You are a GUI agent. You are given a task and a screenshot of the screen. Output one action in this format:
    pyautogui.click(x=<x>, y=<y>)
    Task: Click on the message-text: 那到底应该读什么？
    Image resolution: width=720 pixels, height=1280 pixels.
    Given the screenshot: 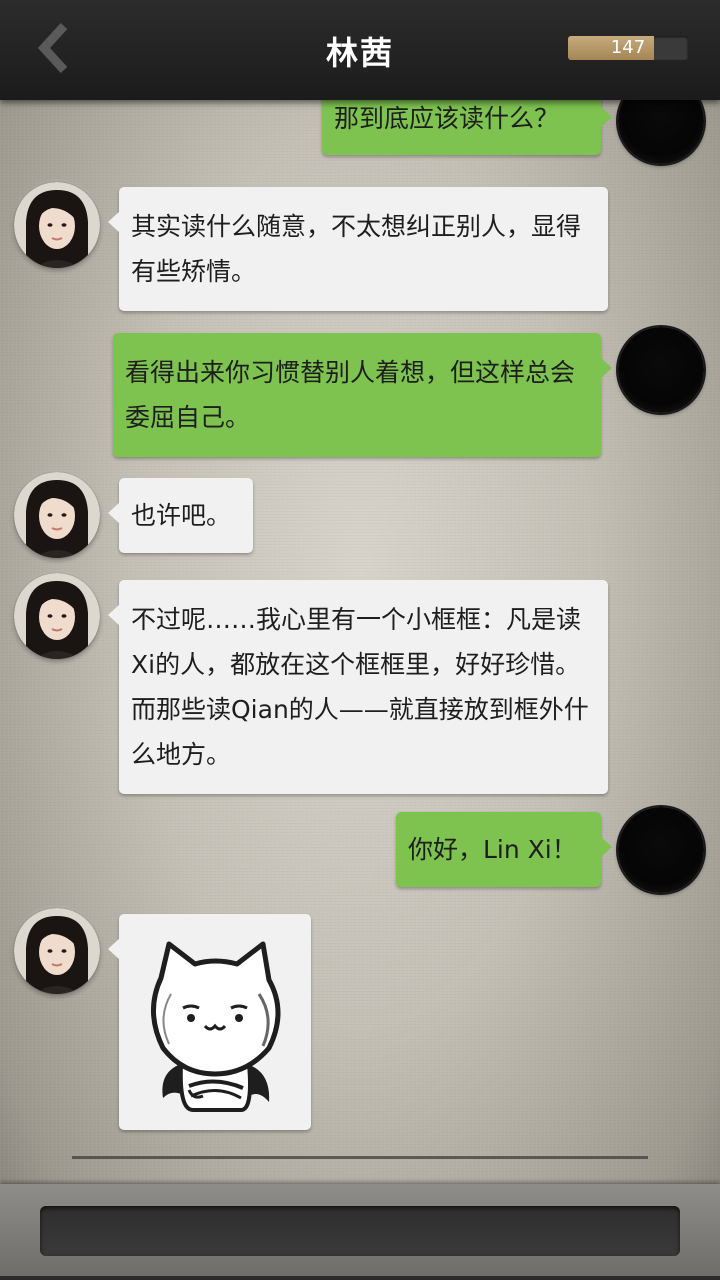 What is the action you would take?
    pyautogui.click(x=447, y=118)
    